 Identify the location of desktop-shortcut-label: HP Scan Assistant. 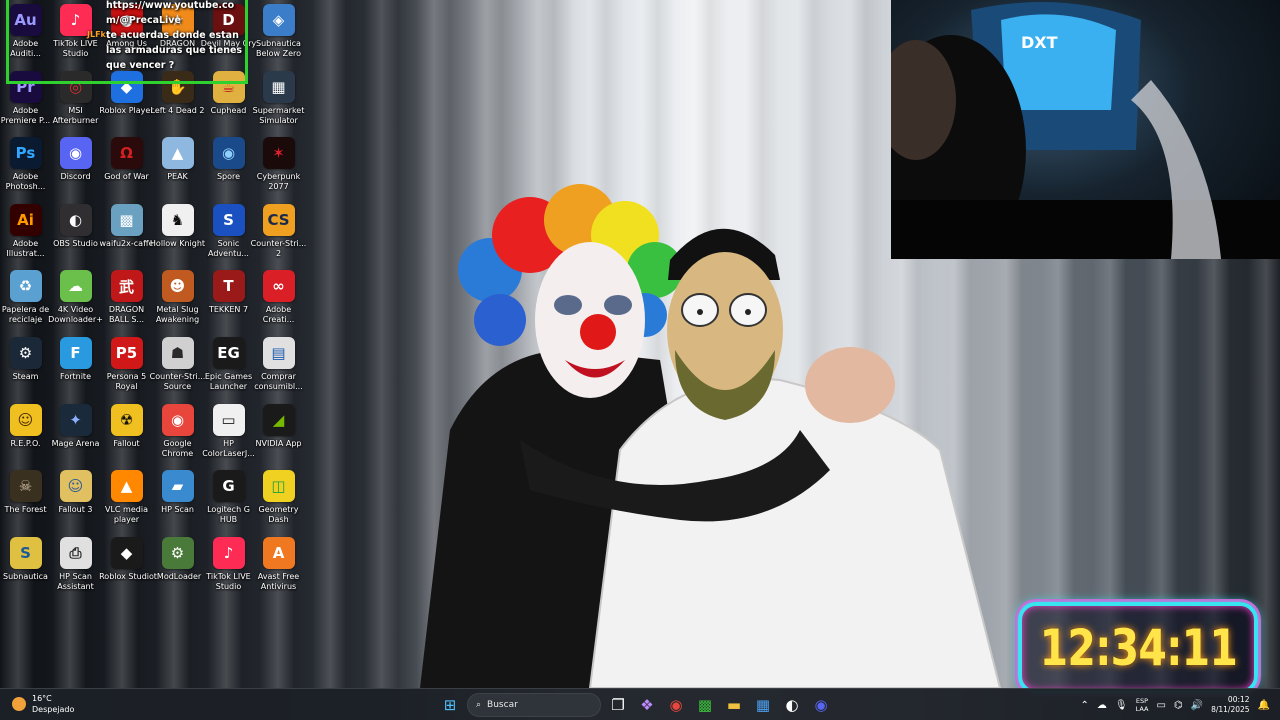
(75, 581).